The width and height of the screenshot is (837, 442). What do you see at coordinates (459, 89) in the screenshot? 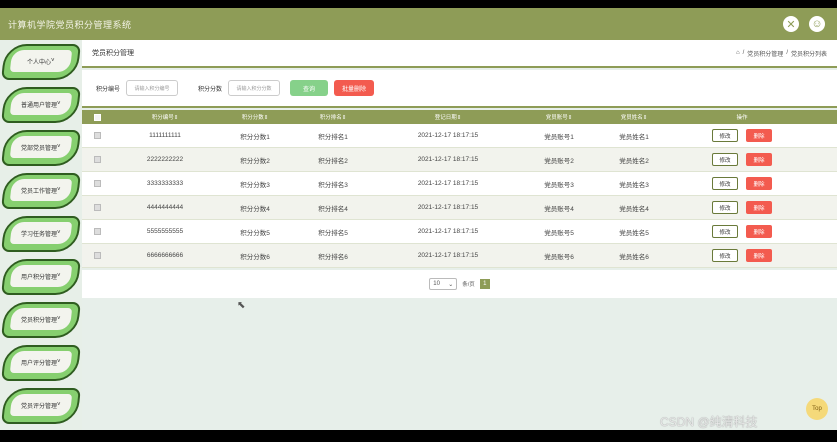
I see `search-bar: 积分编号 请输入积分编号 积分分数 请输入积分分数 查询 批量删除` at bounding box center [459, 89].